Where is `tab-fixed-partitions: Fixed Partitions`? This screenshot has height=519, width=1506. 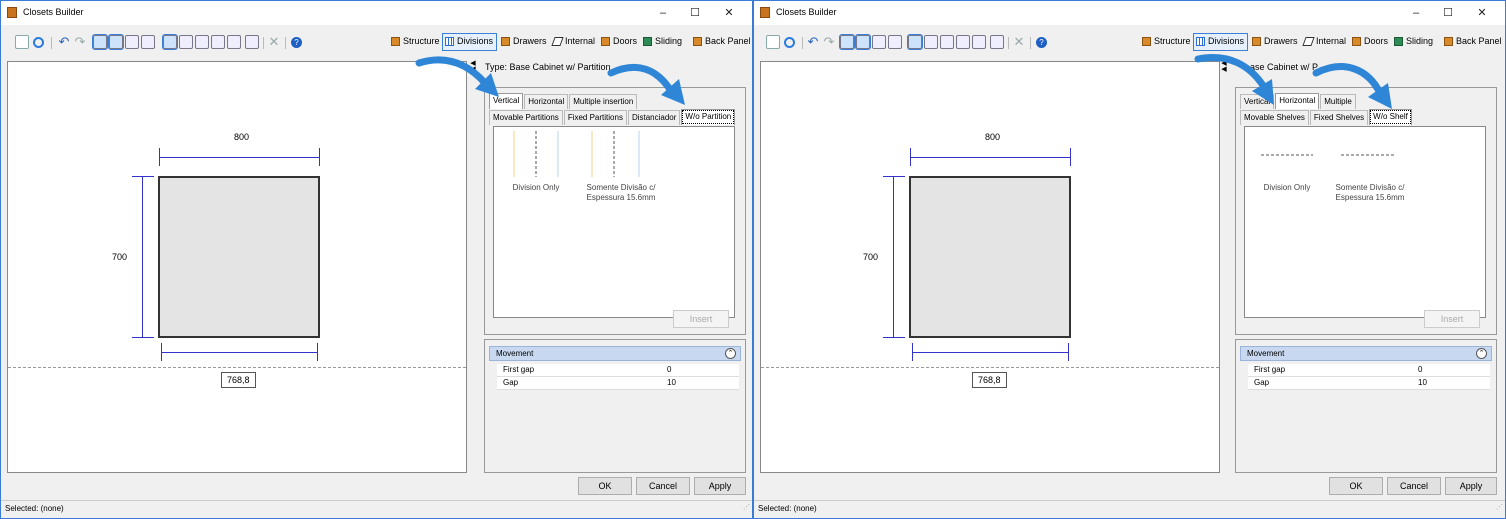
tab-fixed-partitions: Fixed Partitions is located at coordinates (595, 117).